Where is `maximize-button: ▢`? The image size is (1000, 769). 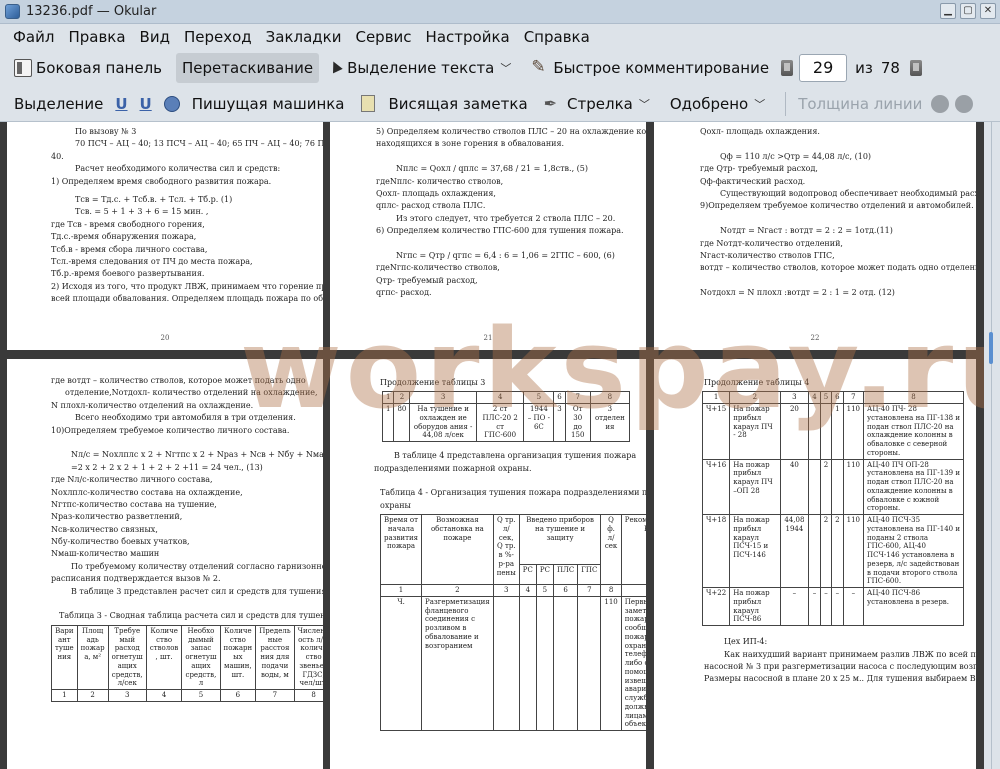
maximize-button: ▢ is located at coordinates (968, 11).